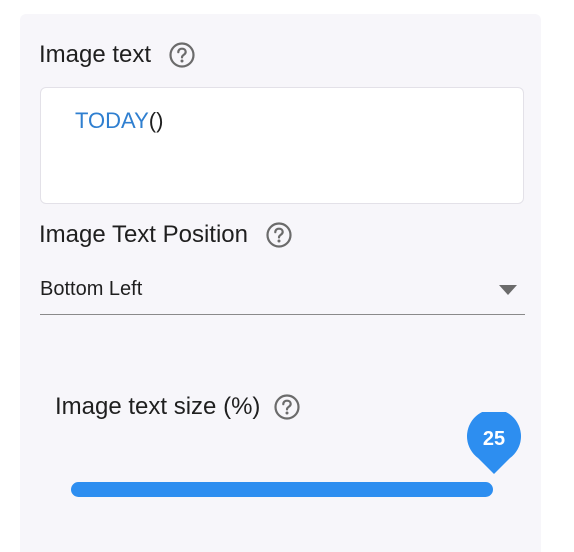  I want to click on text-size-label-row: Image text size (%), so click(178, 407).